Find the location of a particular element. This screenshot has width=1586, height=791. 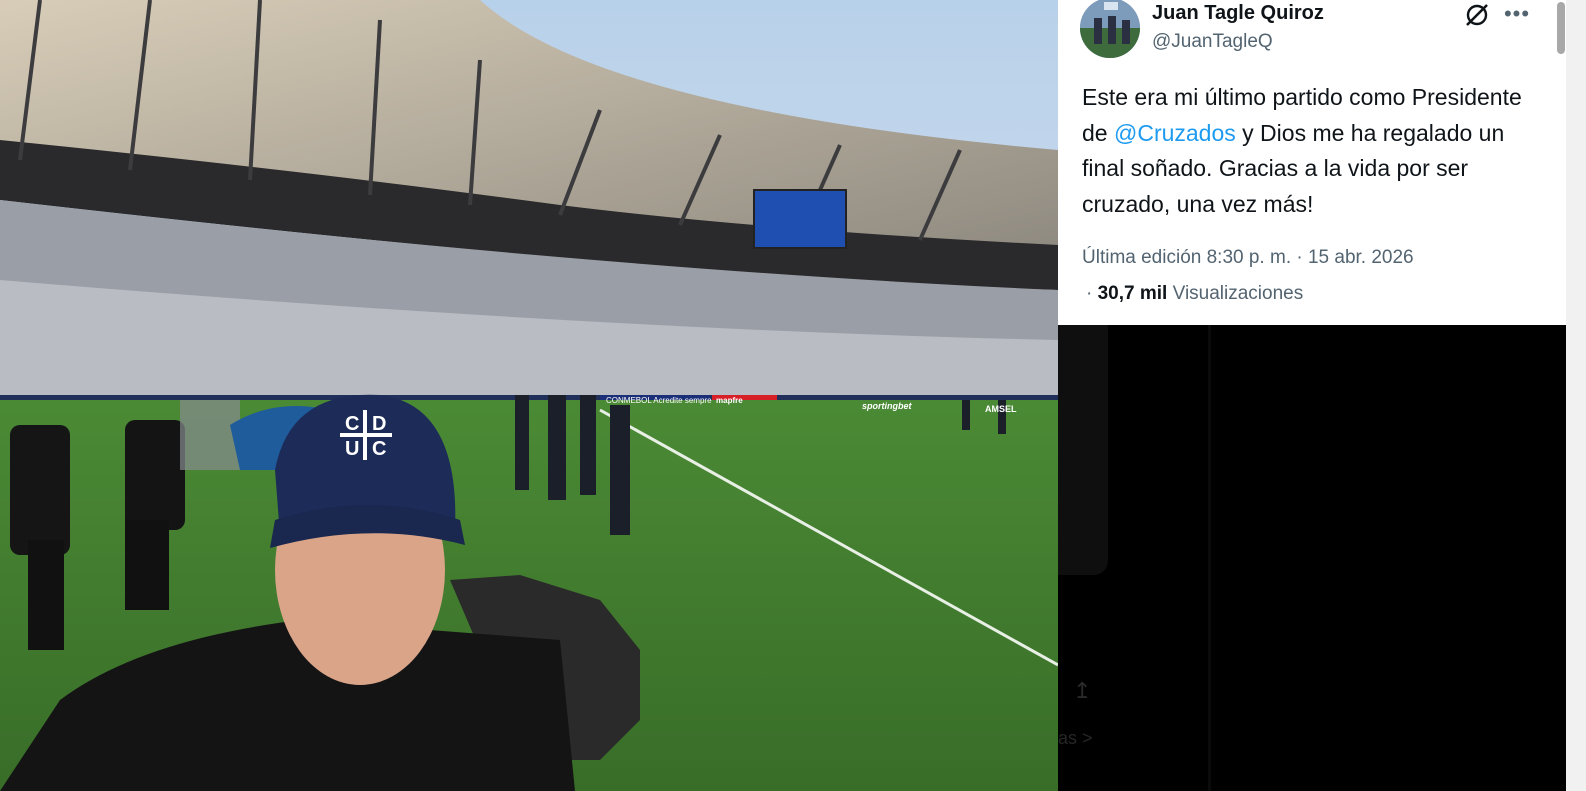

views-count: · 30,7 mil Visualizaciones is located at coordinates (1194, 294).